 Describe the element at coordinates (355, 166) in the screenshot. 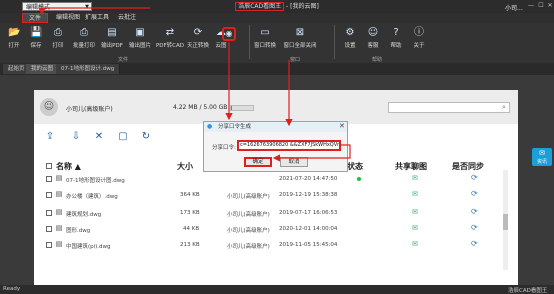

I see `column-status: 状态` at that location.